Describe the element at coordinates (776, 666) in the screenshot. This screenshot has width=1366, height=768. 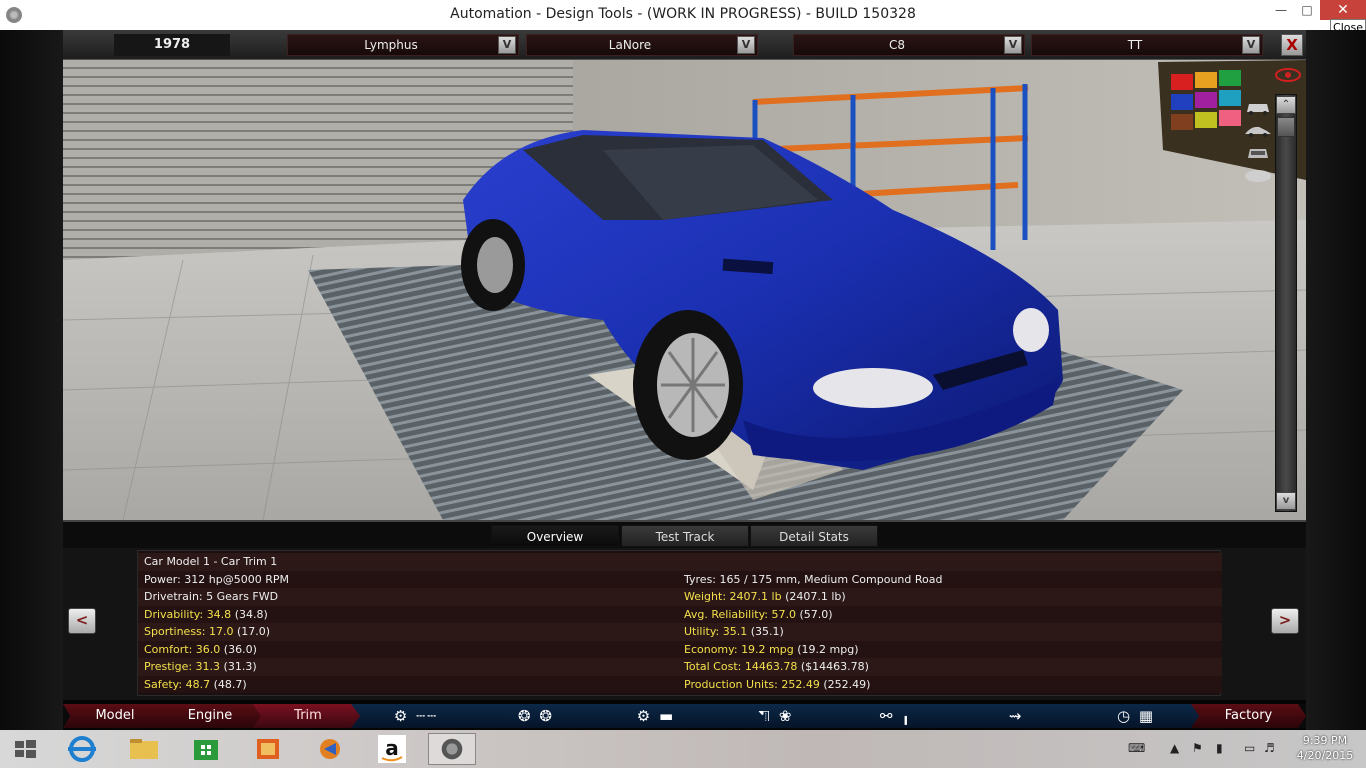
I see `stat-total-cost: Total Cost: 14463.78 ($14463.78)` at that location.